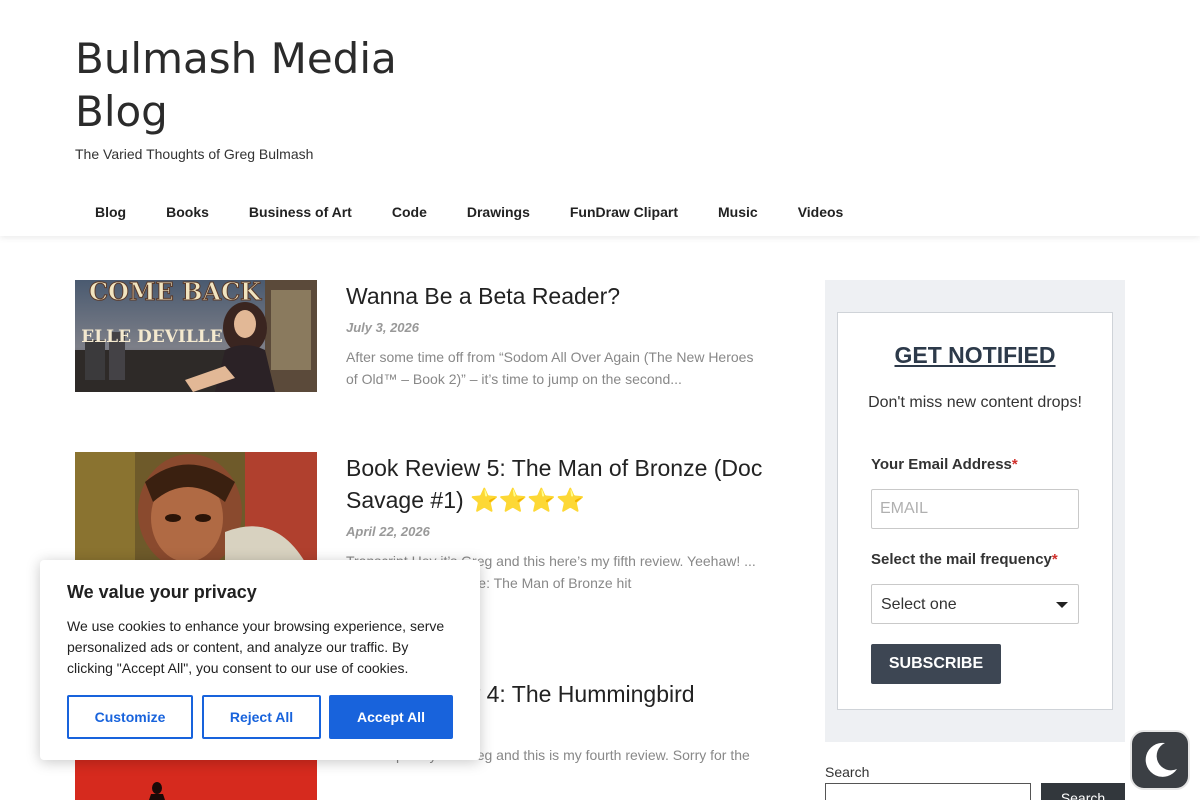 The width and height of the screenshot is (1200, 800). Describe the element at coordinates (300, 212) in the screenshot. I see `nav-item-business-of-art: Business of Art` at that location.